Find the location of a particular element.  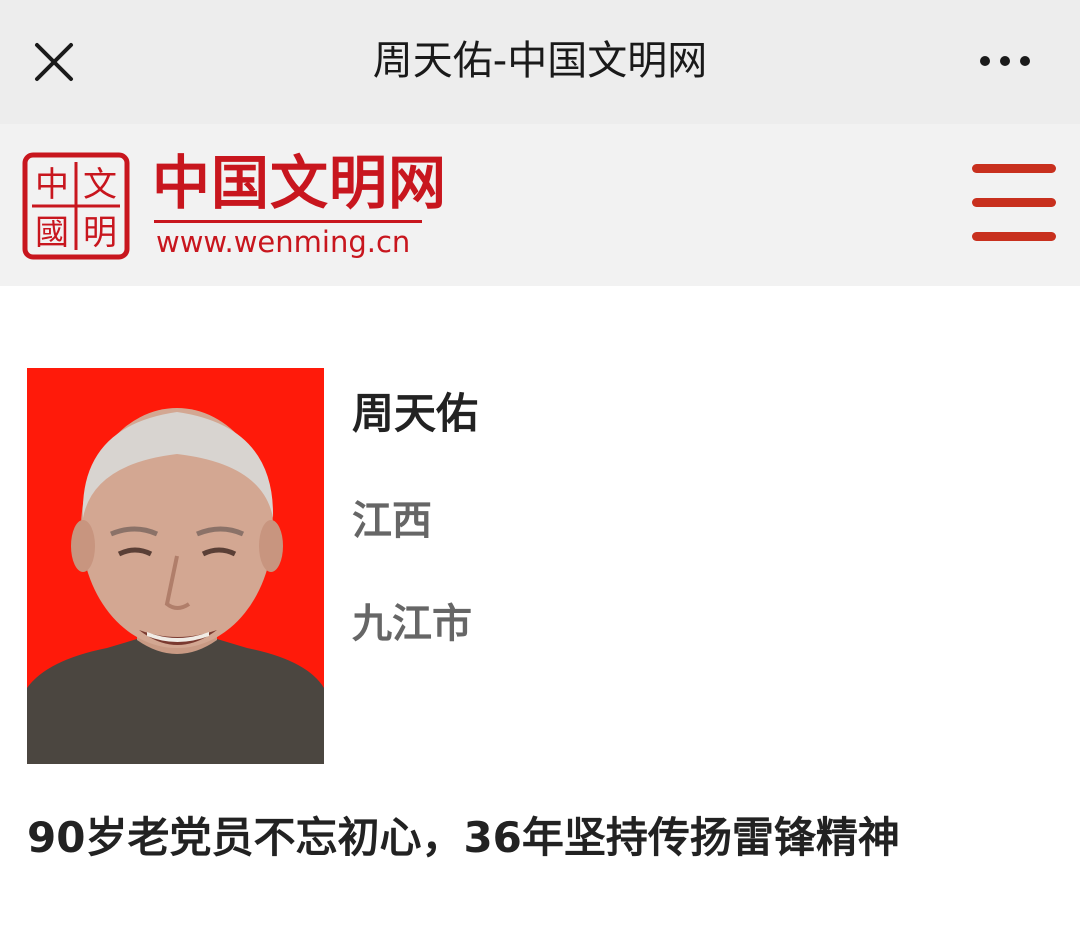

seal-char: 明 is located at coordinates (100, 233).